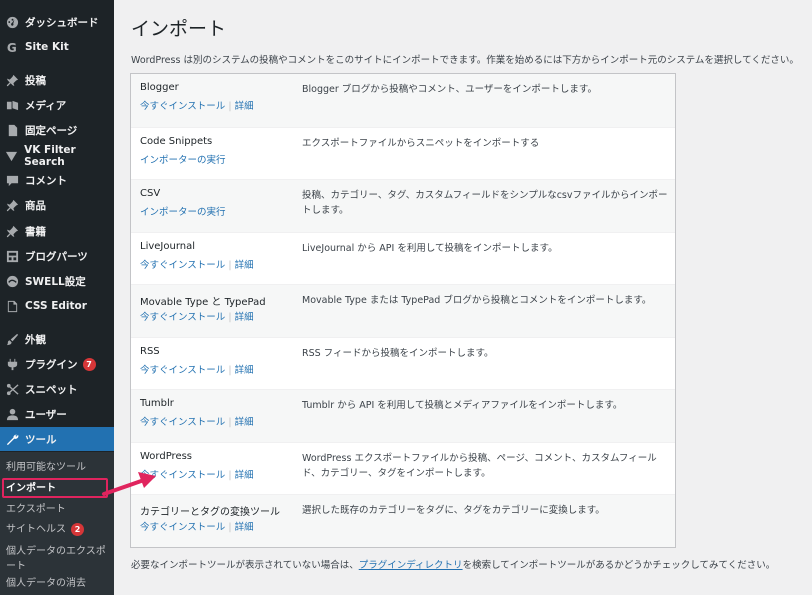 Image resolution: width=812 pixels, height=595 pixels. I want to click on sidebar-item-11: CSS Editor, so click(57, 306).